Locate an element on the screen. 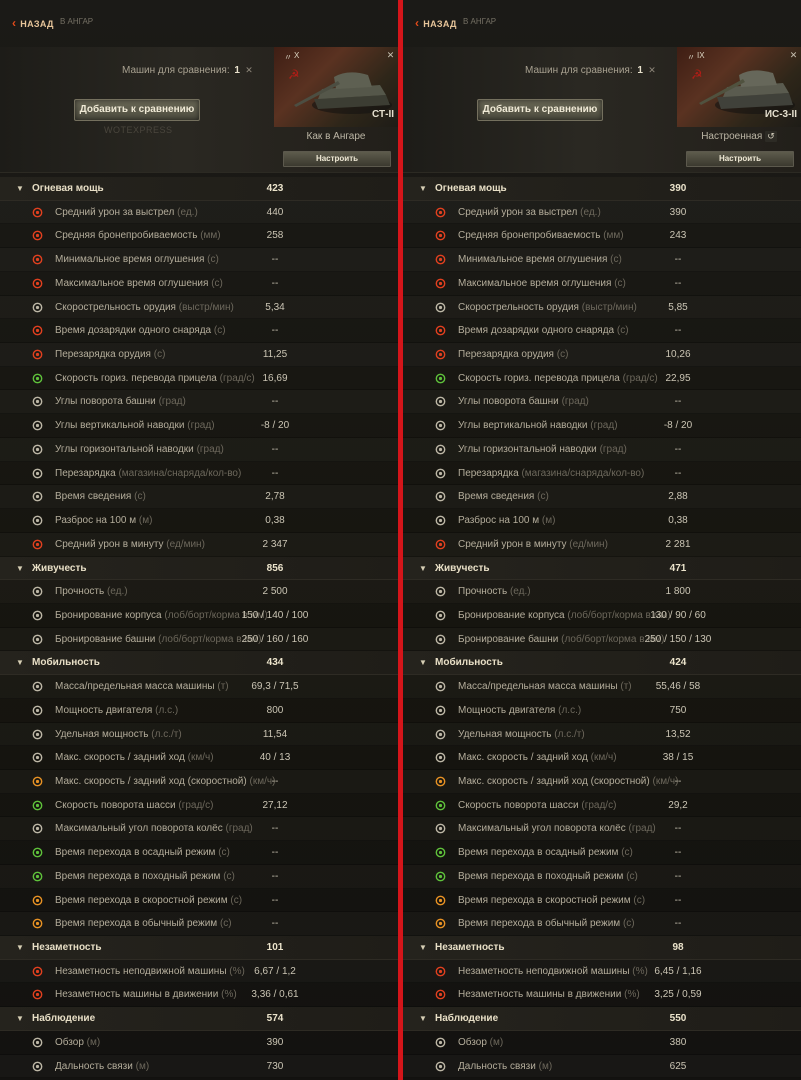 This screenshot has height=1080, width=801. section-header: ▼ Мобильность 424 is located at coordinates (602, 663).